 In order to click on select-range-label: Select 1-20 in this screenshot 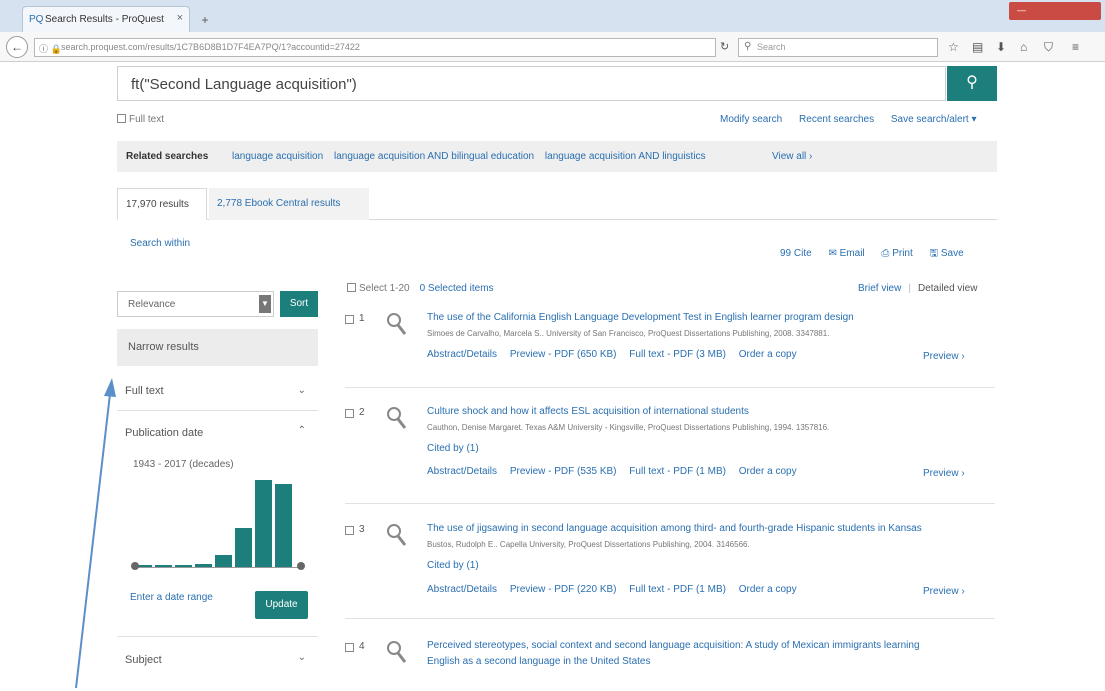, I will do `click(384, 288)`.